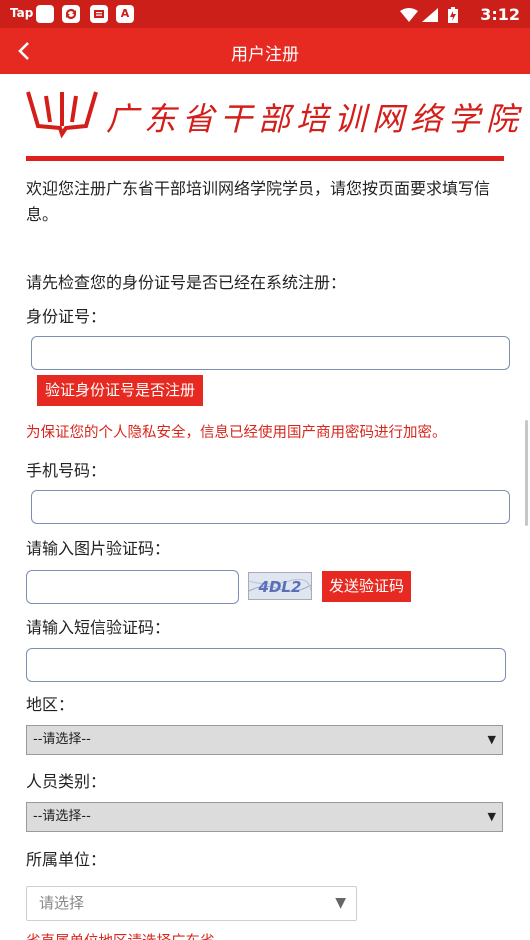 This screenshot has width=530, height=940. What do you see at coordinates (66, 859) in the screenshot?
I see `unit-label: 所属单位：` at bounding box center [66, 859].